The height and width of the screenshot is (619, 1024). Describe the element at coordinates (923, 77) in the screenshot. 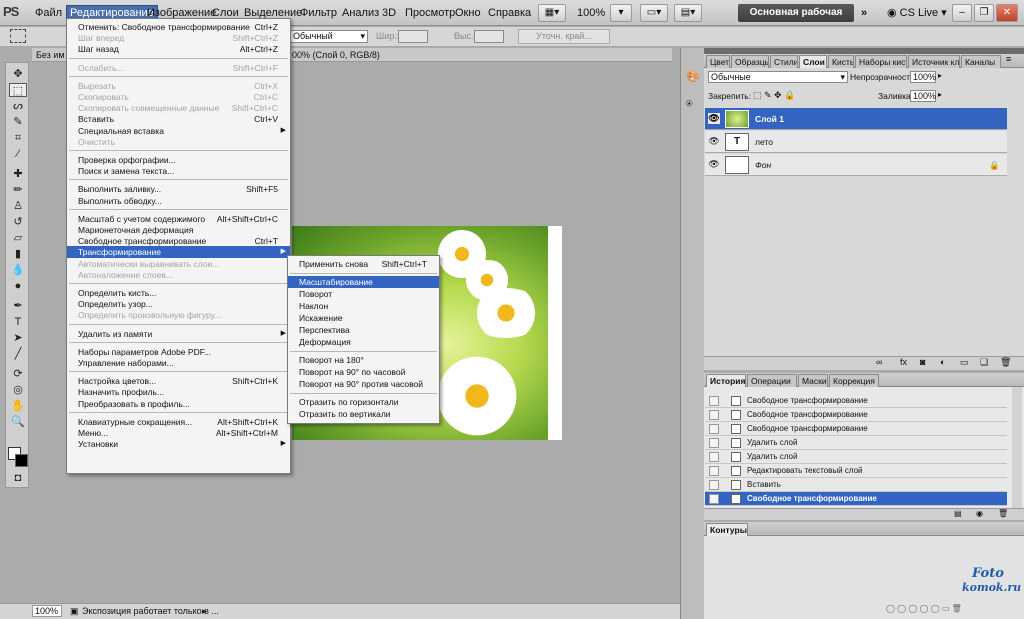

I see `opacity-field: 100%` at that location.